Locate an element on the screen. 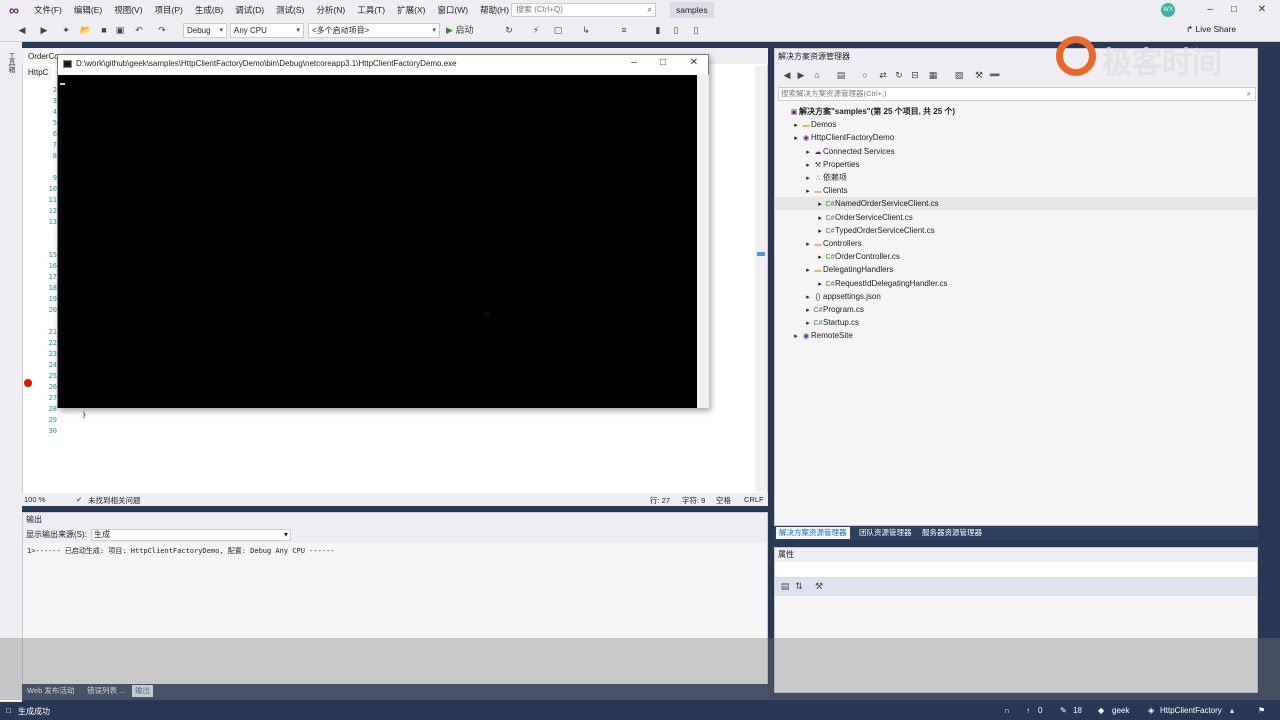 This screenshot has height=720, width=1280. bookmark-icon: ▮ is located at coordinates (658, 30).